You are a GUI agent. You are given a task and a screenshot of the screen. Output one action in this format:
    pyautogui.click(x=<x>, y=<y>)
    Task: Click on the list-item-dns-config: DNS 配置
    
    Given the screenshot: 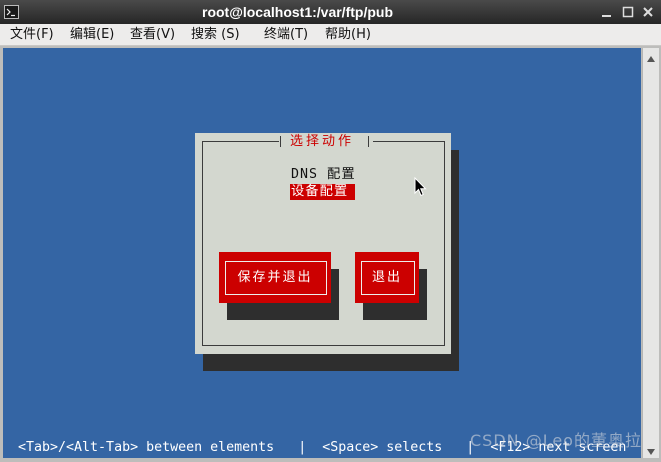 What is the action you would take?
    pyautogui.click(x=323, y=175)
    